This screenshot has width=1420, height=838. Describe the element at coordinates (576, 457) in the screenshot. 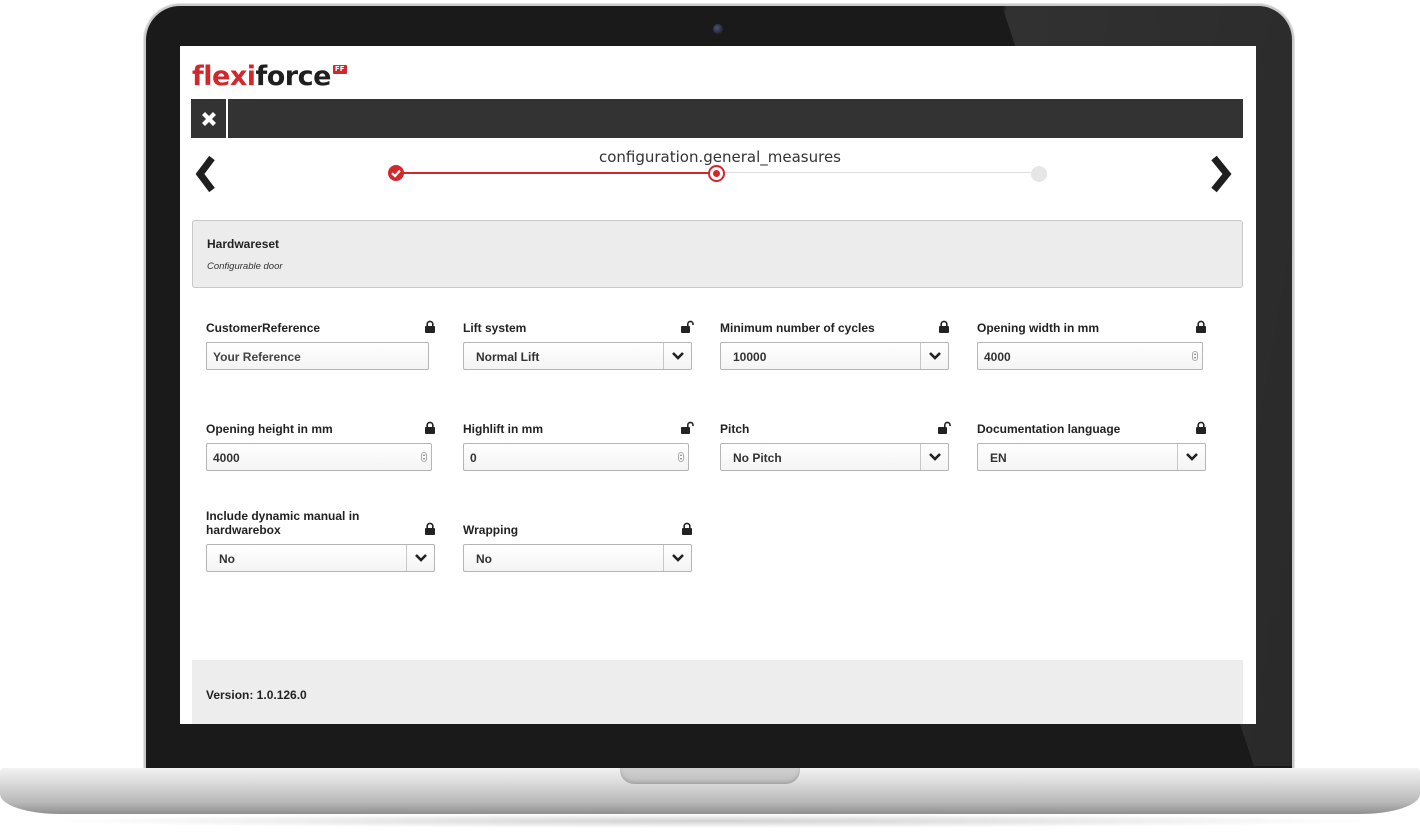

I see `highlift-input: 0` at that location.